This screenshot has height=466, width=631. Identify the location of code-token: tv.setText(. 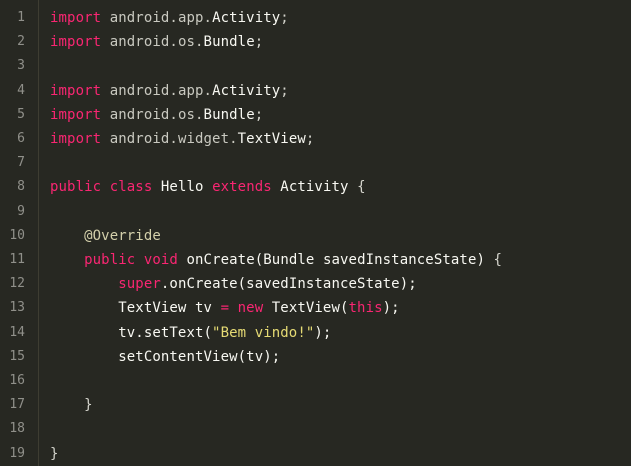
(131, 332).